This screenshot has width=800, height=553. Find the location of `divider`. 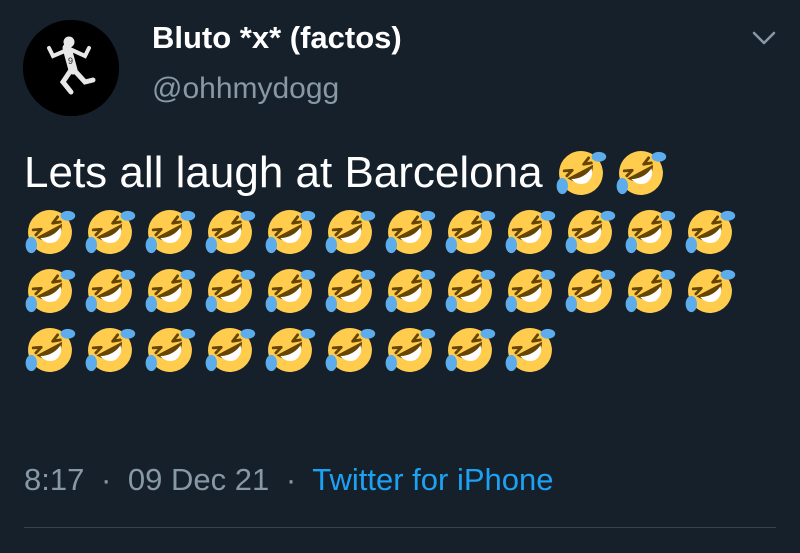

divider is located at coordinates (400, 527).